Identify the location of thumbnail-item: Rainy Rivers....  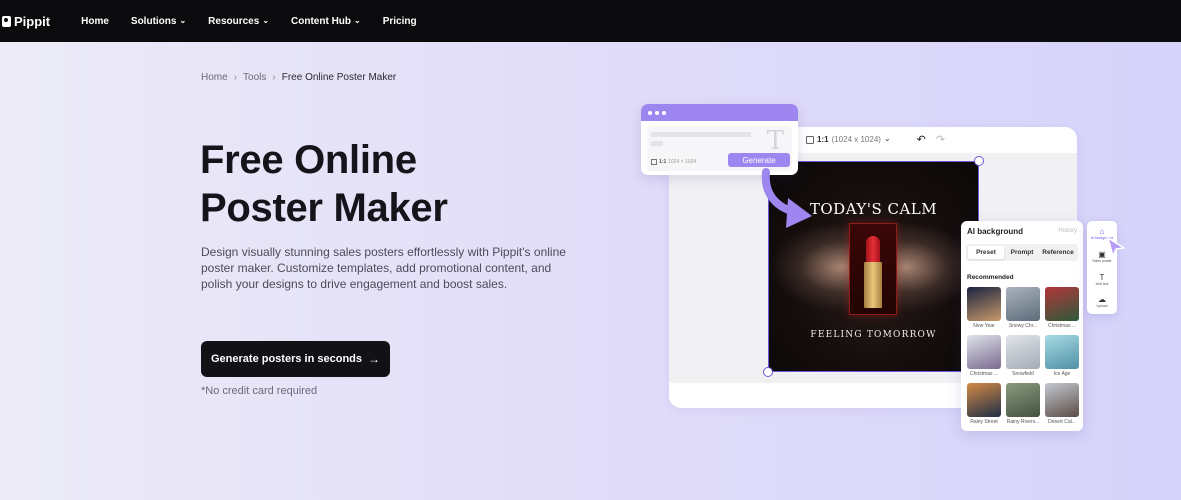
(1023, 404).